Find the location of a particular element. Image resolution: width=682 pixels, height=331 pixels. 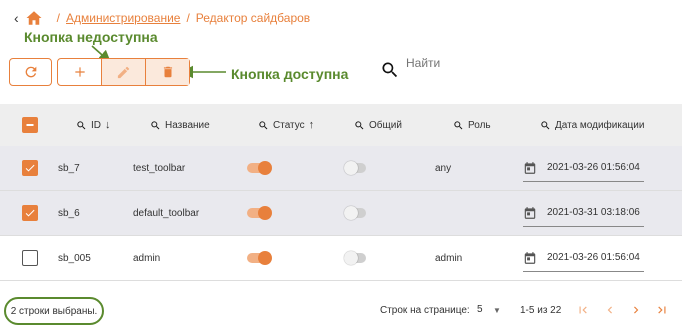

col-date: Дата модификации is located at coordinates (592, 125).